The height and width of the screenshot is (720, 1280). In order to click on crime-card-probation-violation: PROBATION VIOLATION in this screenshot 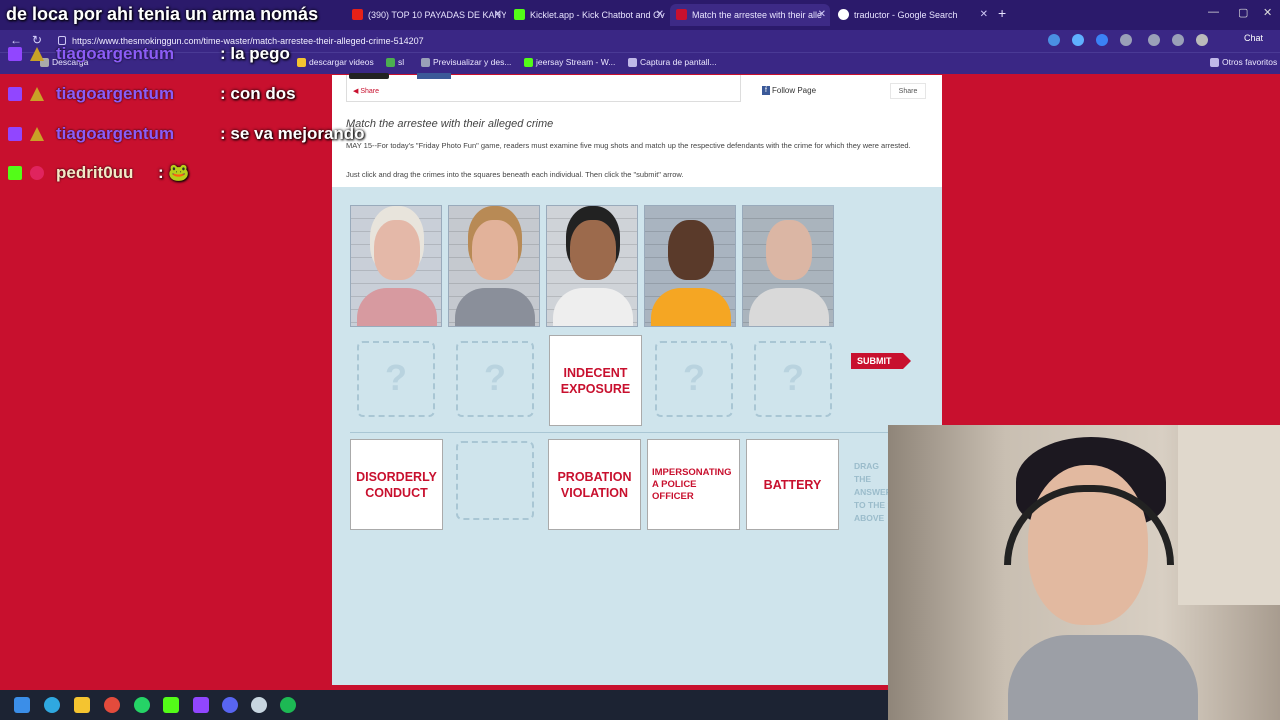, I will do `click(594, 484)`.